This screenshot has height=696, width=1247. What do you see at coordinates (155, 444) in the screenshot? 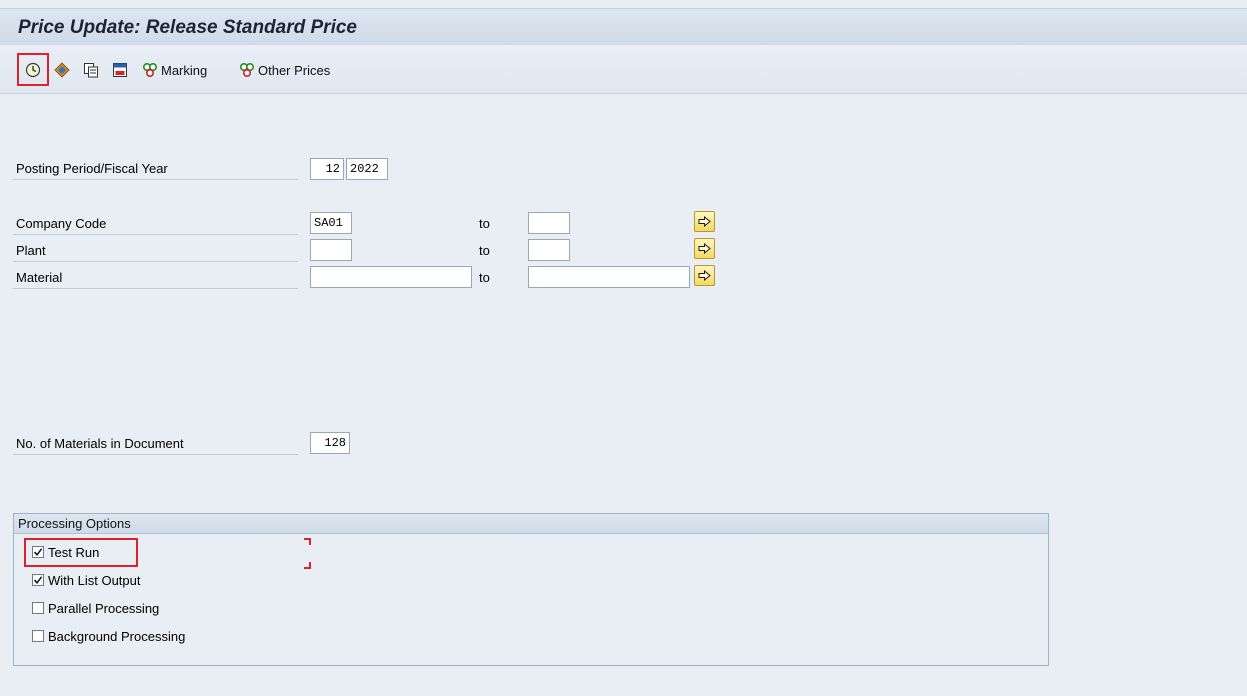
I see `no-materials-label: No. of Materials in Document` at bounding box center [155, 444].